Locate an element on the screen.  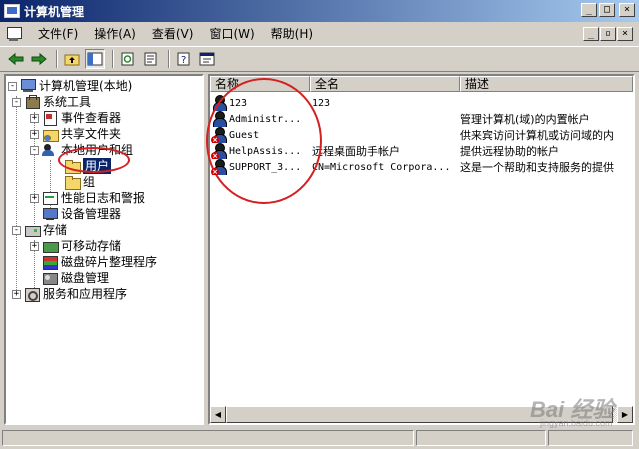
console-tree-icon is located at coordinates (95, 59).